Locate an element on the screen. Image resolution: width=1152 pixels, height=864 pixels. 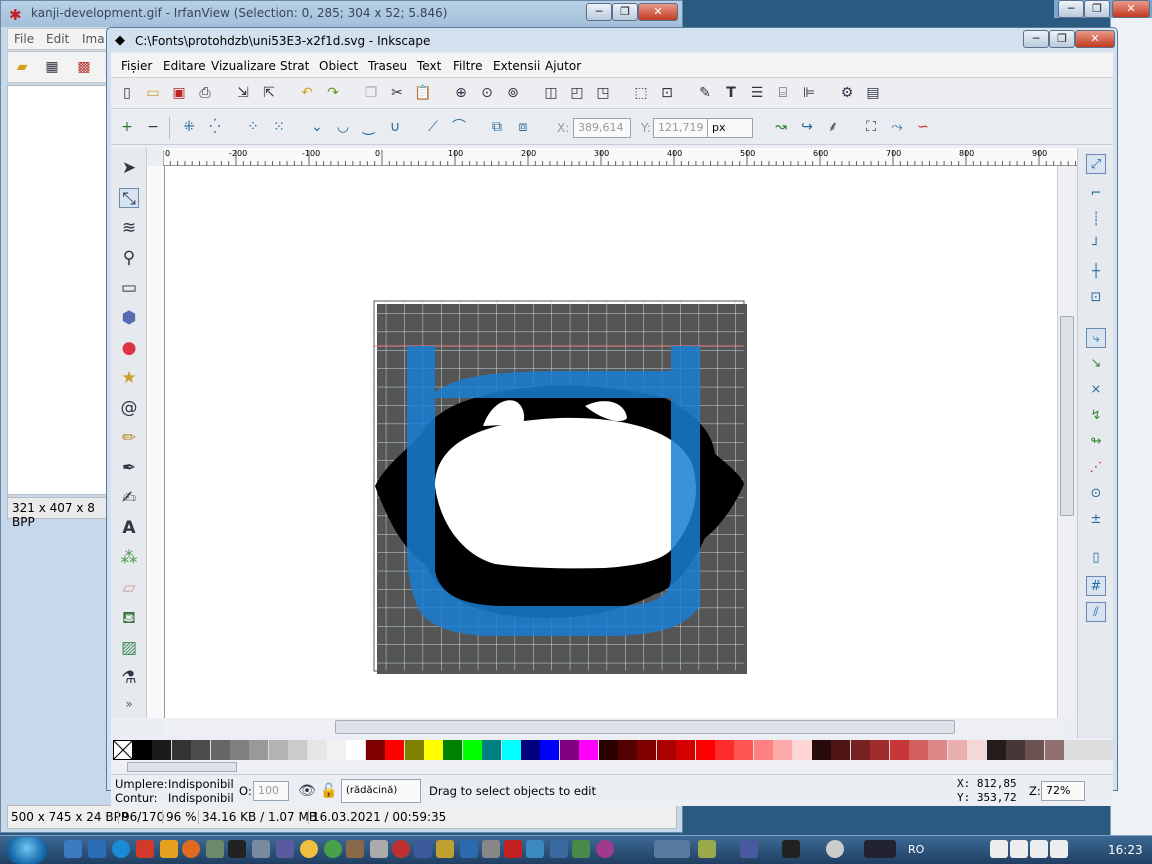
menu-fisier: Fișier is located at coordinates (136, 66).